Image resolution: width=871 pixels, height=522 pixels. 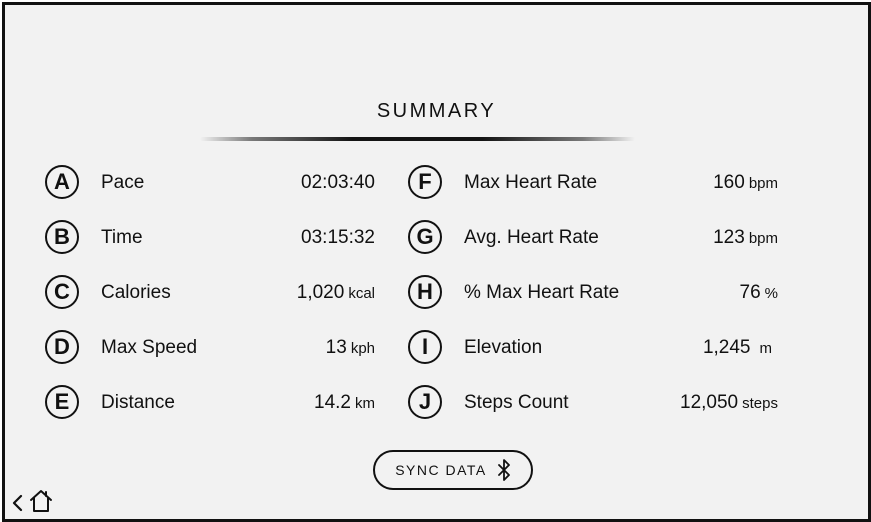 I want to click on stat-value: 1,245, so click(x=726, y=347).